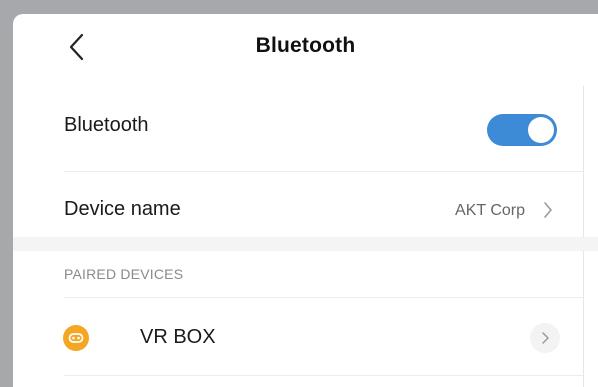 The image size is (598, 387). What do you see at coordinates (541, 130) in the screenshot?
I see `toggle-knob` at bounding box center [541, 130].